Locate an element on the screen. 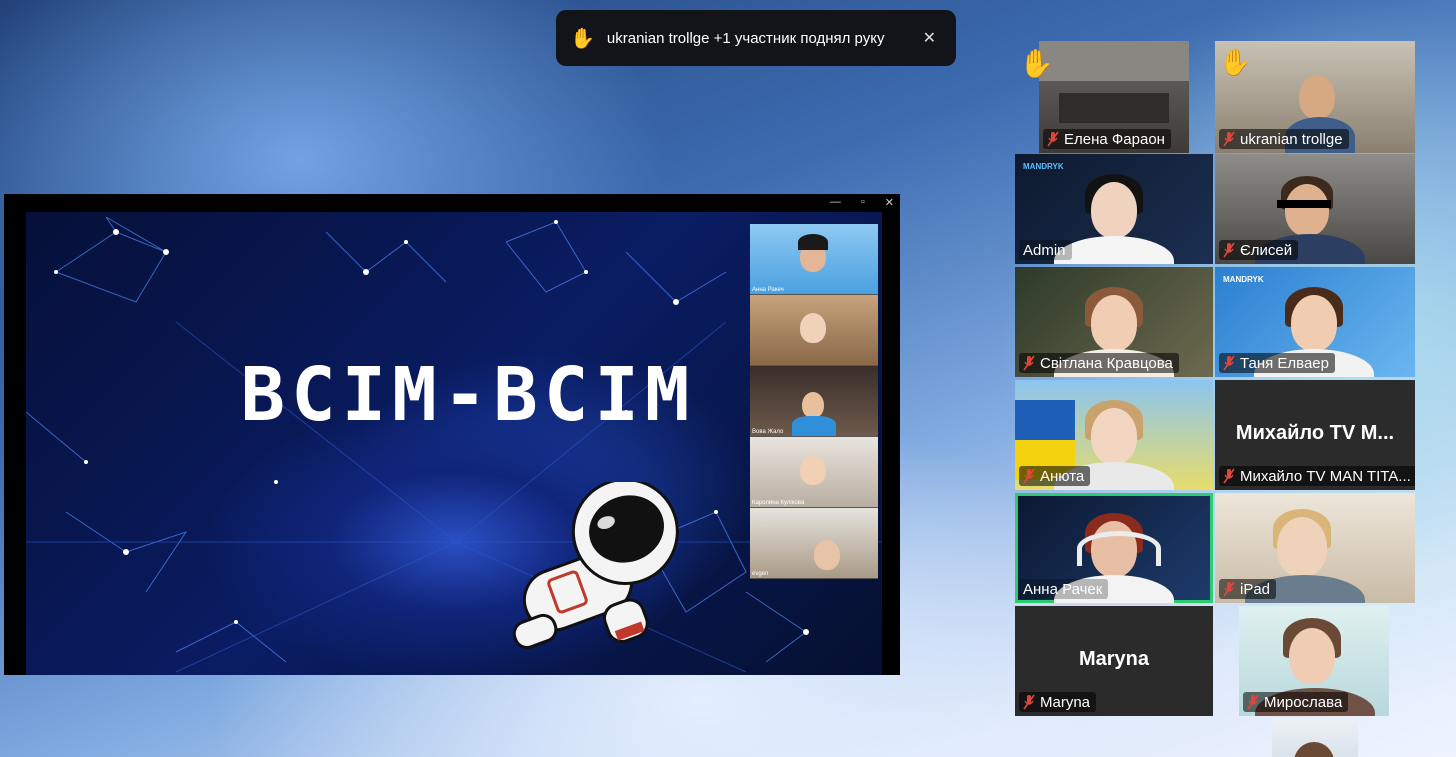 This screenshot has height=757, width=1456. mini-participant-name: Вова Жало is located at coordinates (768, 432).